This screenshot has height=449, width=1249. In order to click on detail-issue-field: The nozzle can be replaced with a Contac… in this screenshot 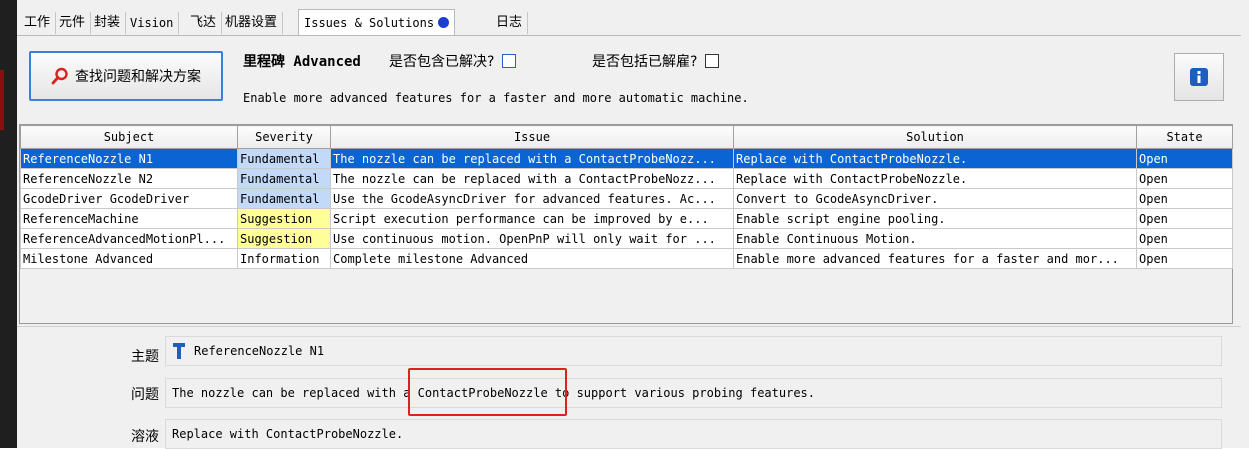, I will do `click(693, 393)`.